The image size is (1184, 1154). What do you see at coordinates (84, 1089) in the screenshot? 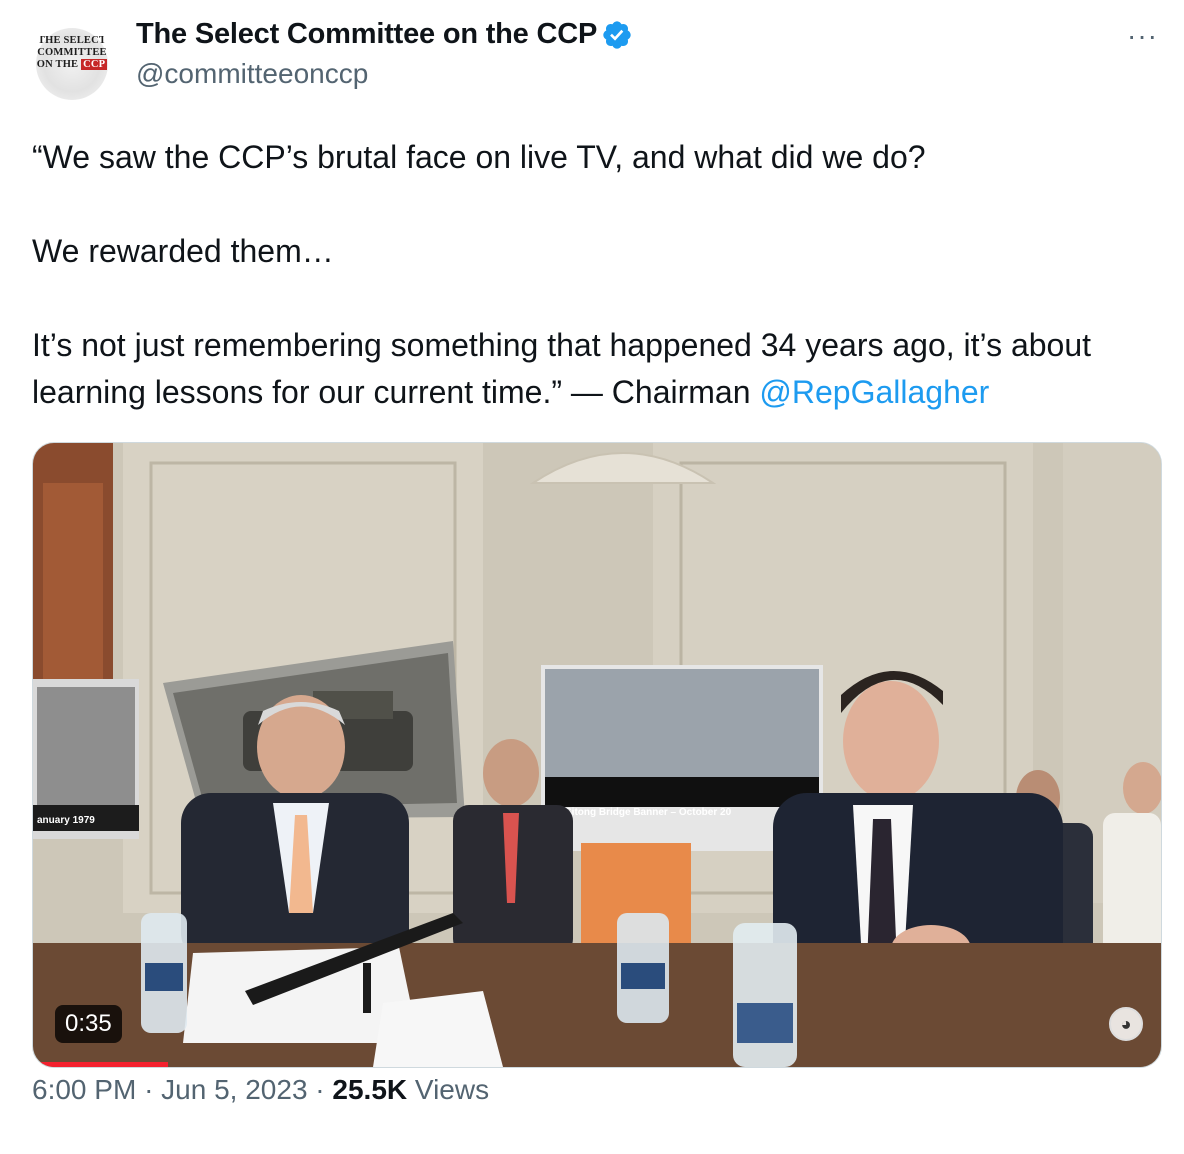
I see `tweet-time: 6:00 PM` at bounding box center [84, 1089].